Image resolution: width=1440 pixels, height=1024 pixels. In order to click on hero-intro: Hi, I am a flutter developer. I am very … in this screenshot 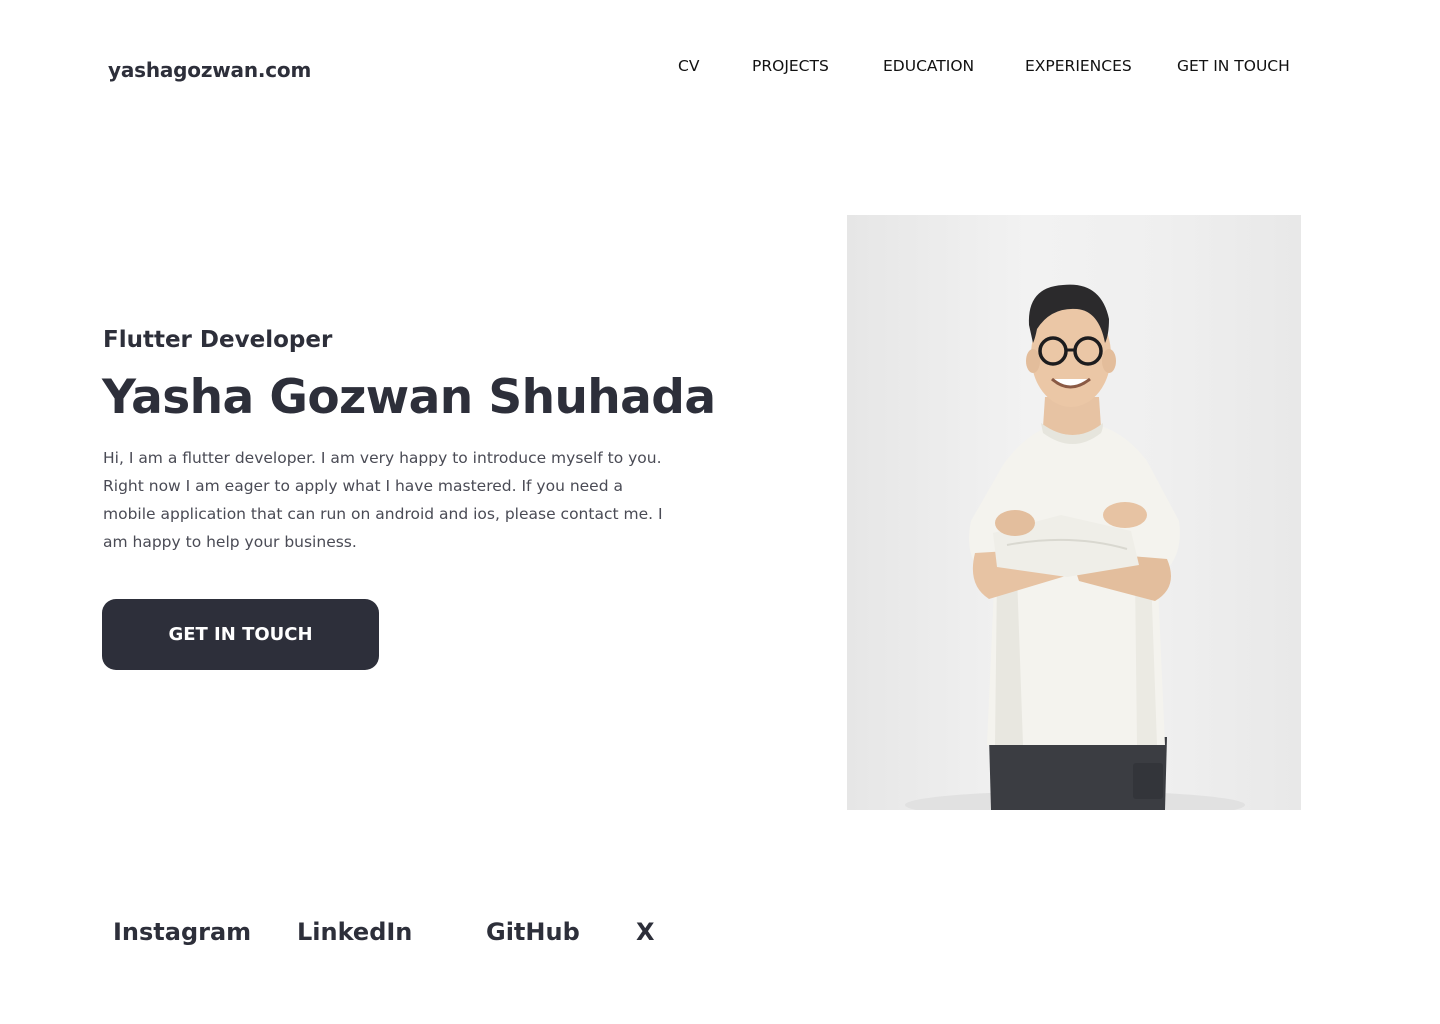, I will do `click(383, 500)`.